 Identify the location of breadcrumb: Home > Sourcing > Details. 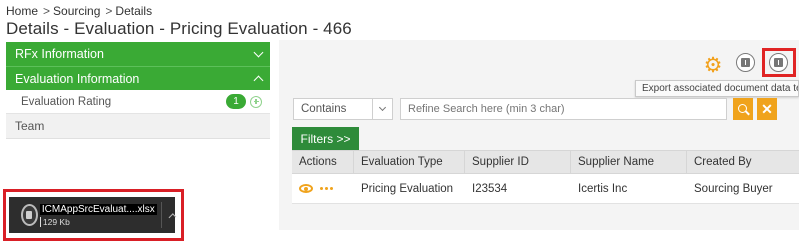
(79, 11).